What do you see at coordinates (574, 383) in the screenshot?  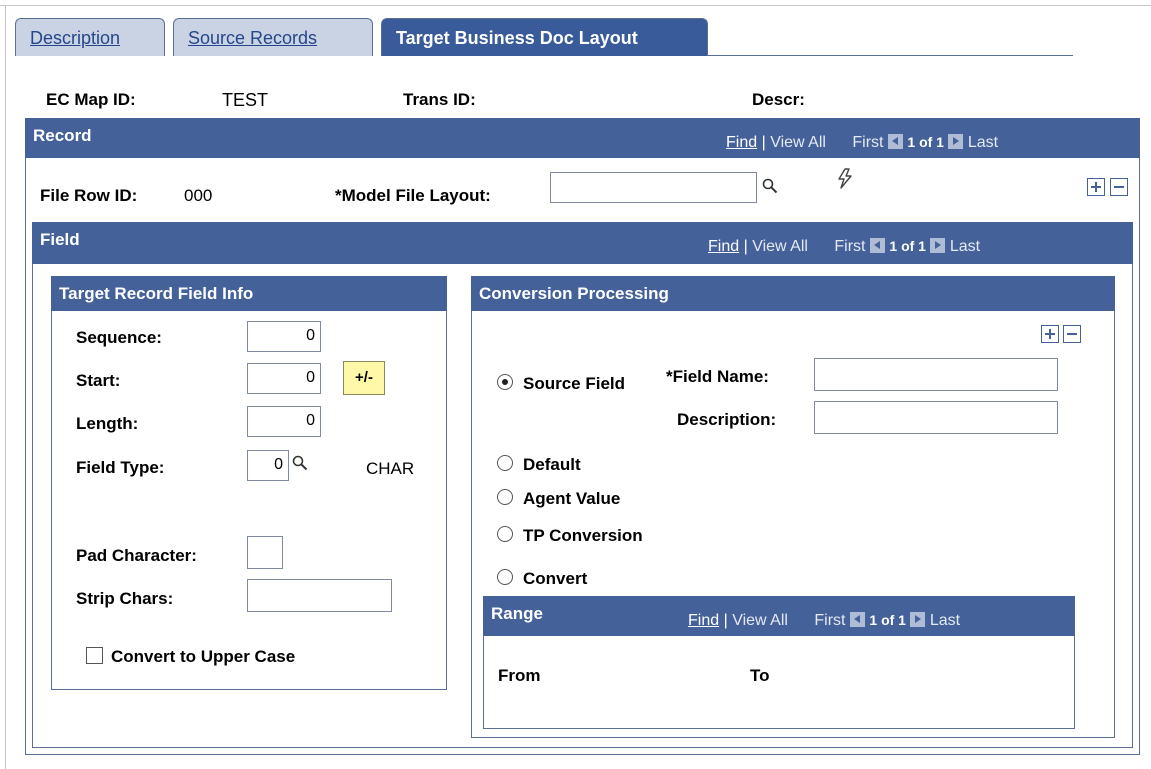 I see `source-field-label: Source Field` at bounding box center [574, 383].